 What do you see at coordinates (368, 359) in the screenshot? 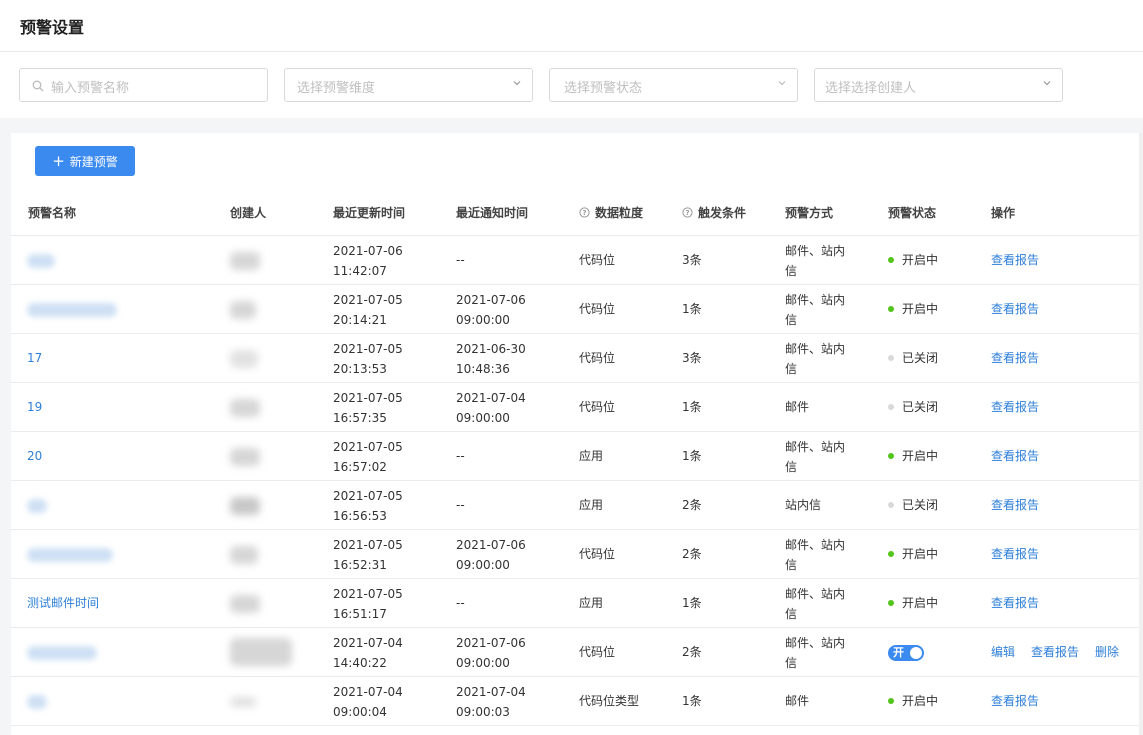
I see `updated-time: 2021-07-05 20:13:53` at bounding box center [368, 359].